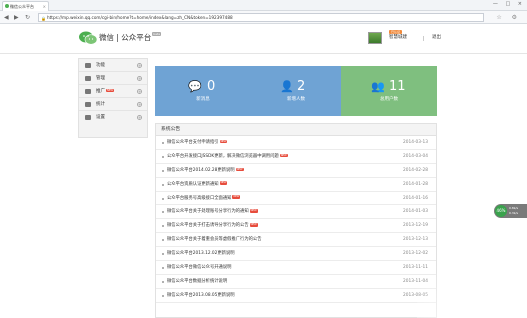 This screenshot has width=527, height=318. Describe the element at coordinates (296, 226) in the screenshot. I see `notice-row: 微信公众平台关于打击诱导分享行为的公告 NEW 2013-12-19` at that location.